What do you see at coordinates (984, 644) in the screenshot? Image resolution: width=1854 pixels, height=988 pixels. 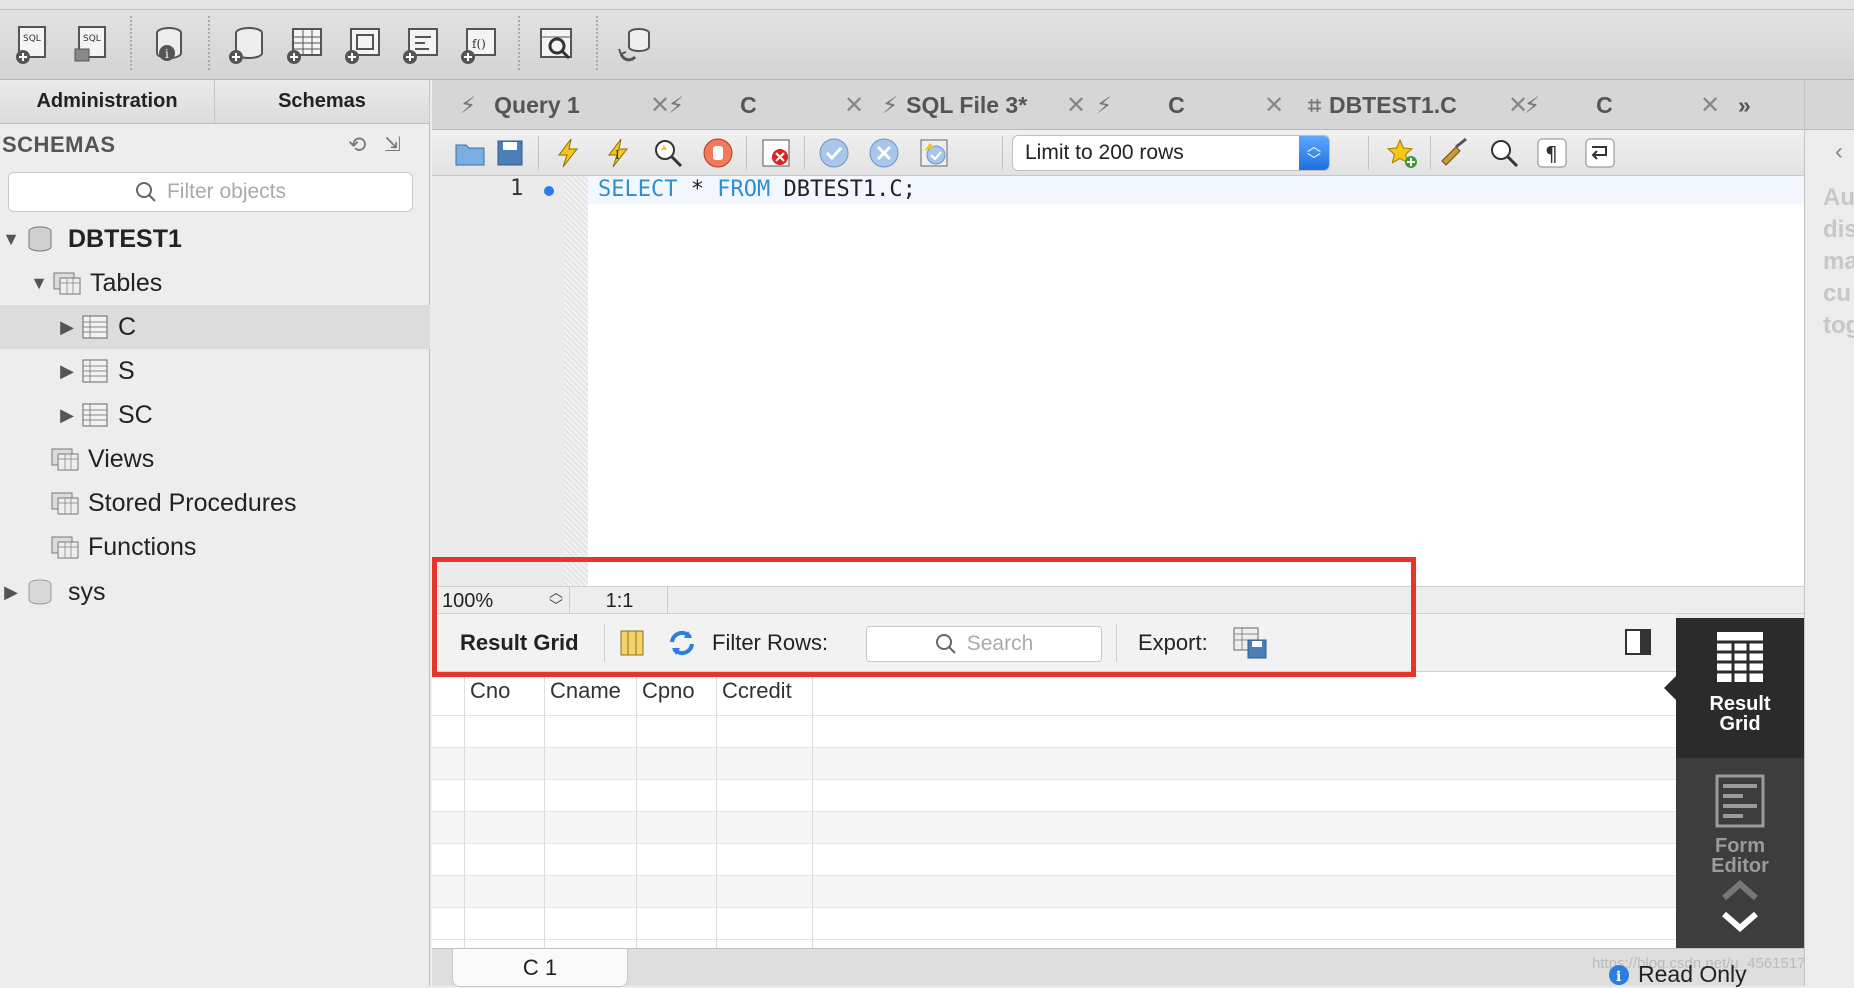 I see `filter-rows-search-input: Search` at bounding box center [984, 644].